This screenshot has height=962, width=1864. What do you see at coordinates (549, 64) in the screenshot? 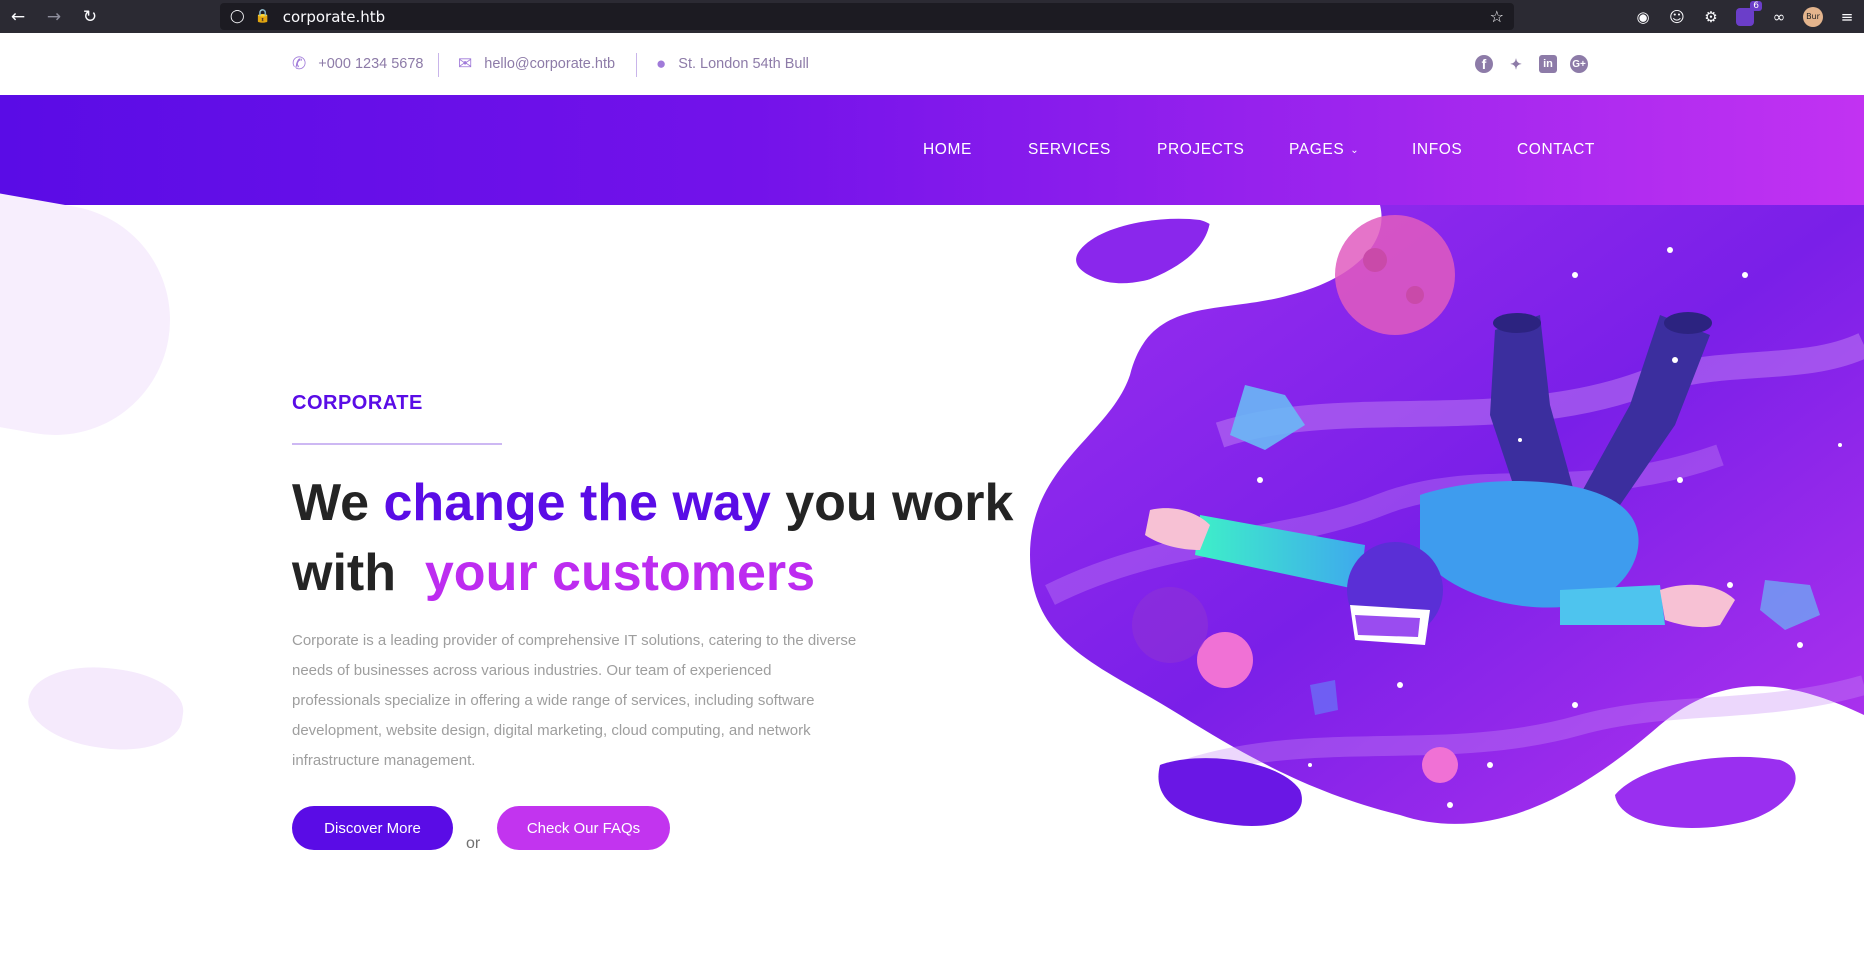
I see `email-text: hello@corporate.htb` at bounding box center [549, 64].